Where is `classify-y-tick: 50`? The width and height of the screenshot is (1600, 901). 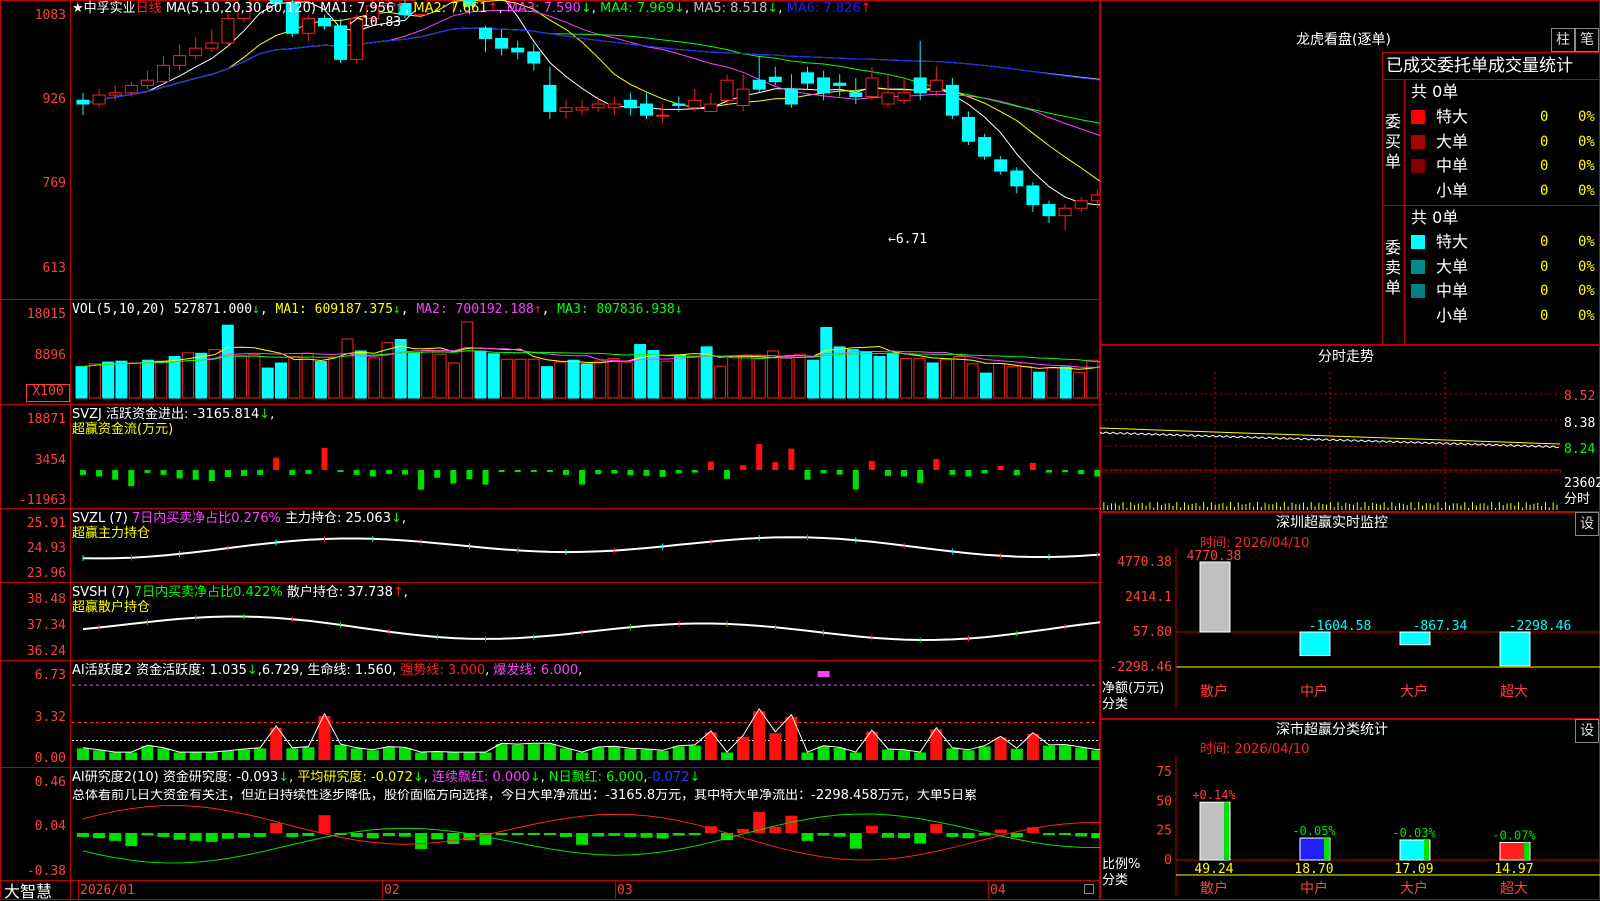
classify-y-tick: 50 is located at coordinates (1164, 801).